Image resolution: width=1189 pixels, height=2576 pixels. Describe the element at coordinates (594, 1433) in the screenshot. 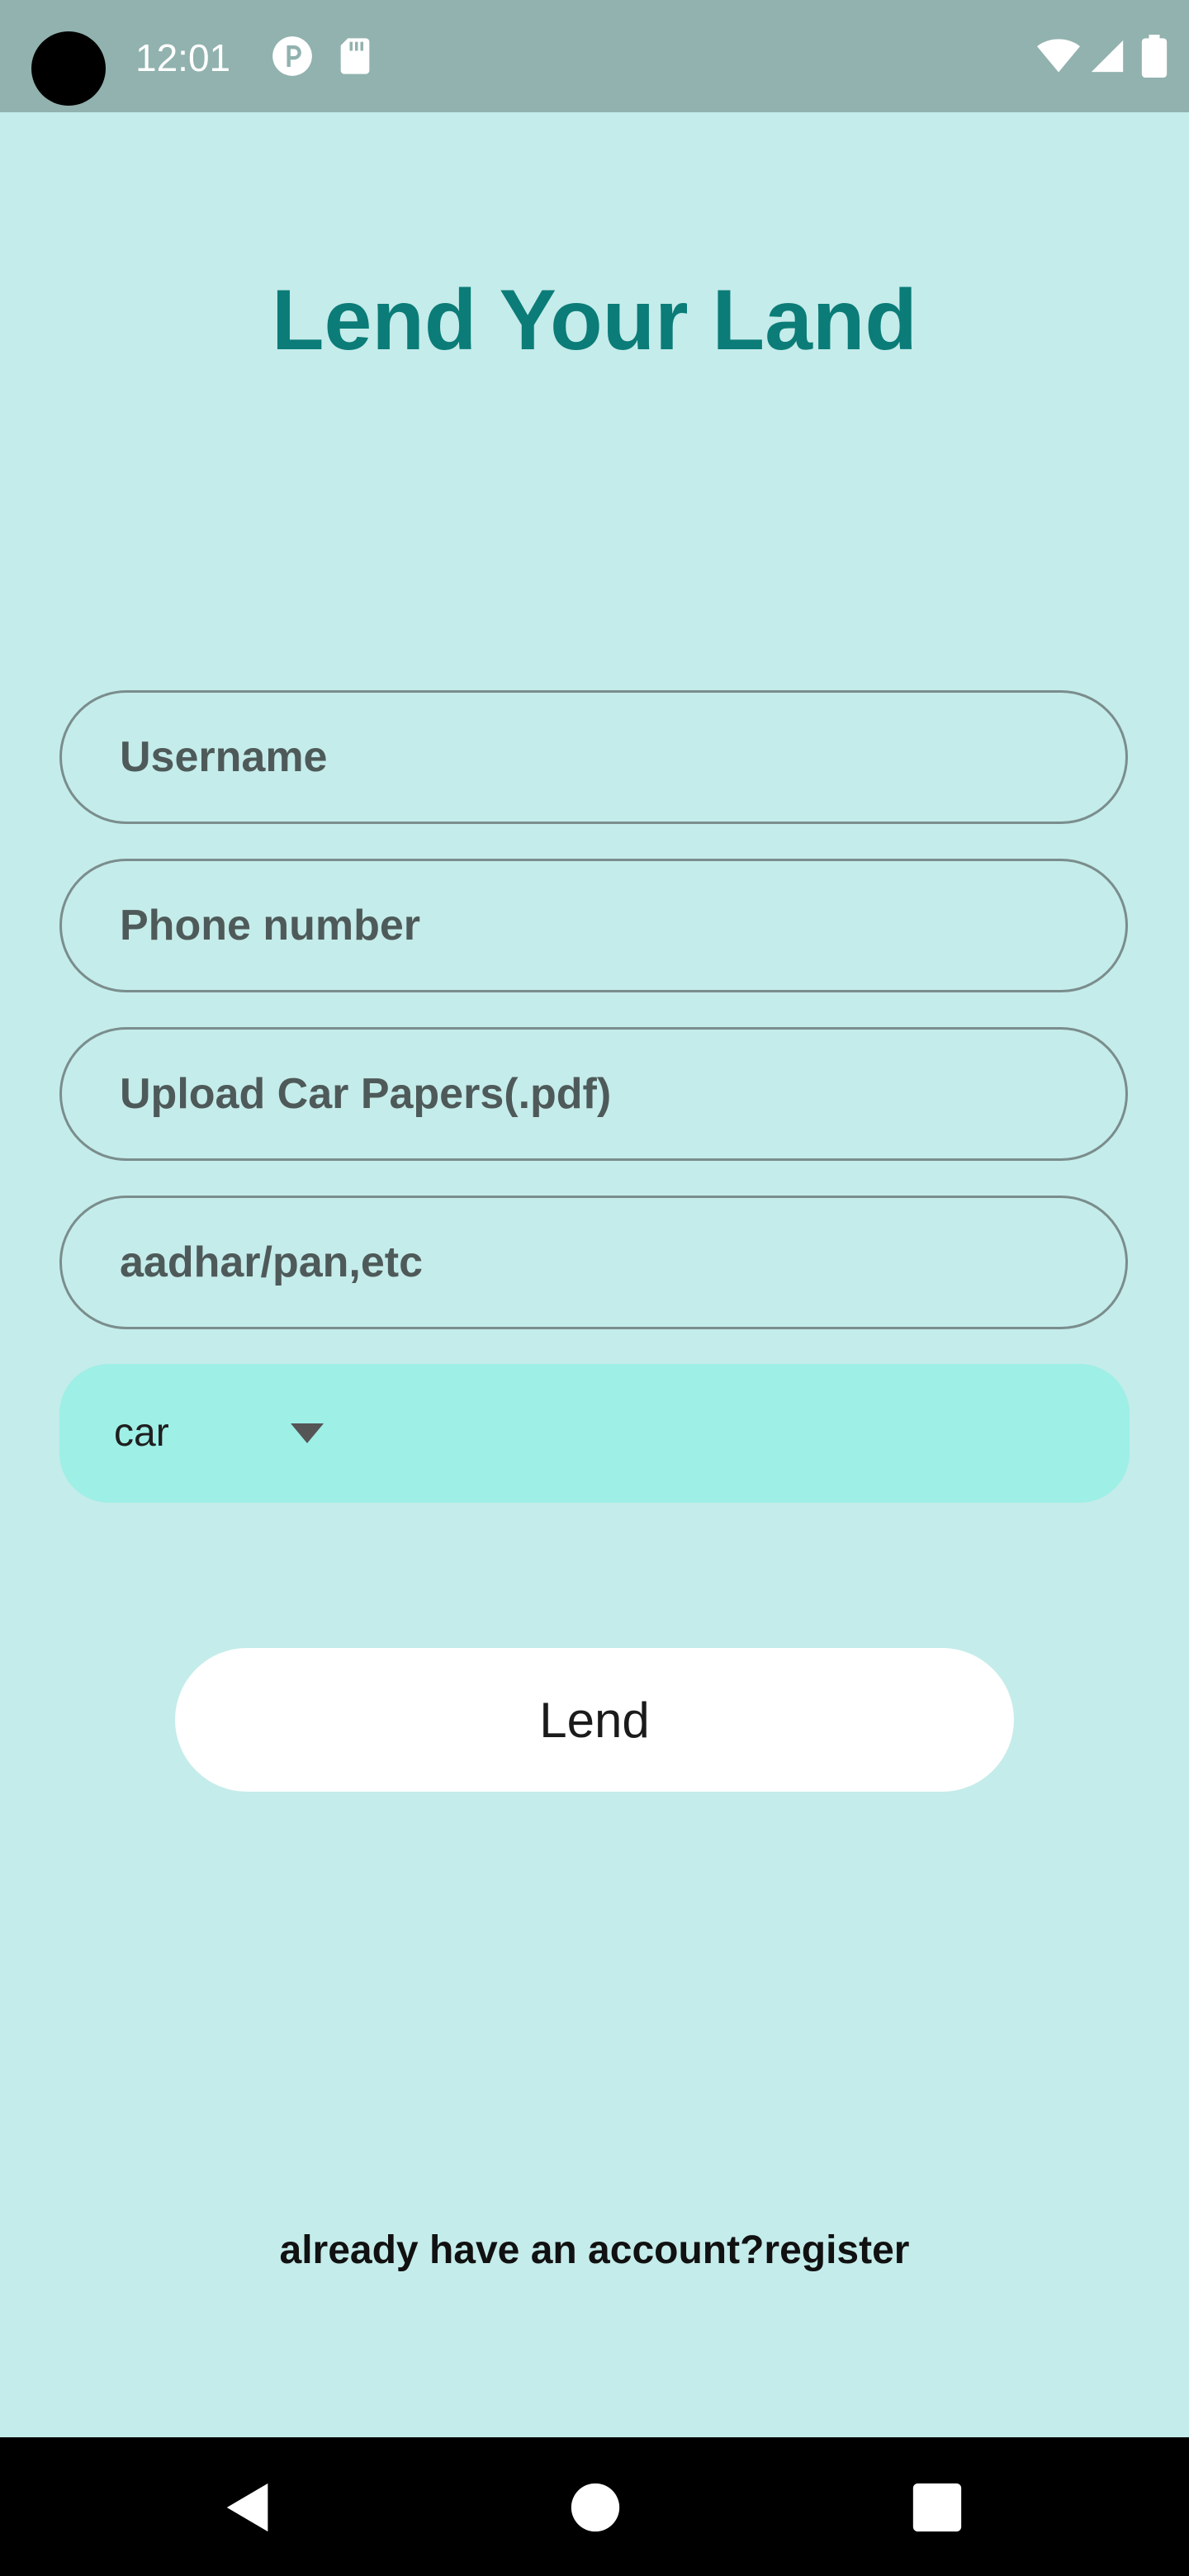

I see `vehicle-type-dropdown: car` at that location.